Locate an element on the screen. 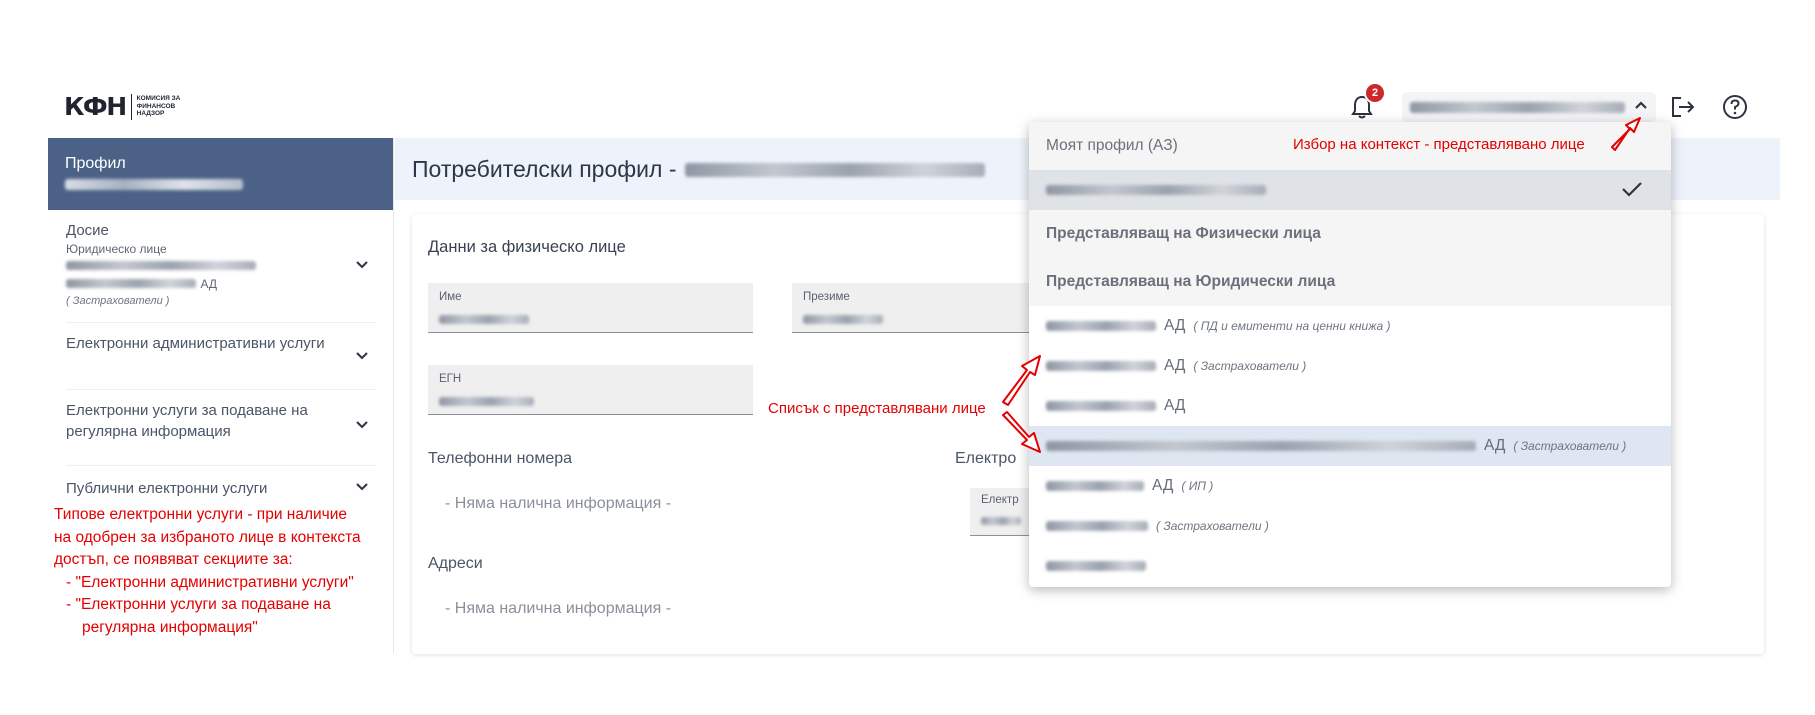 The image size is (1815, 715). arrow-to-context-selector is located at coordinates (1626, 134).